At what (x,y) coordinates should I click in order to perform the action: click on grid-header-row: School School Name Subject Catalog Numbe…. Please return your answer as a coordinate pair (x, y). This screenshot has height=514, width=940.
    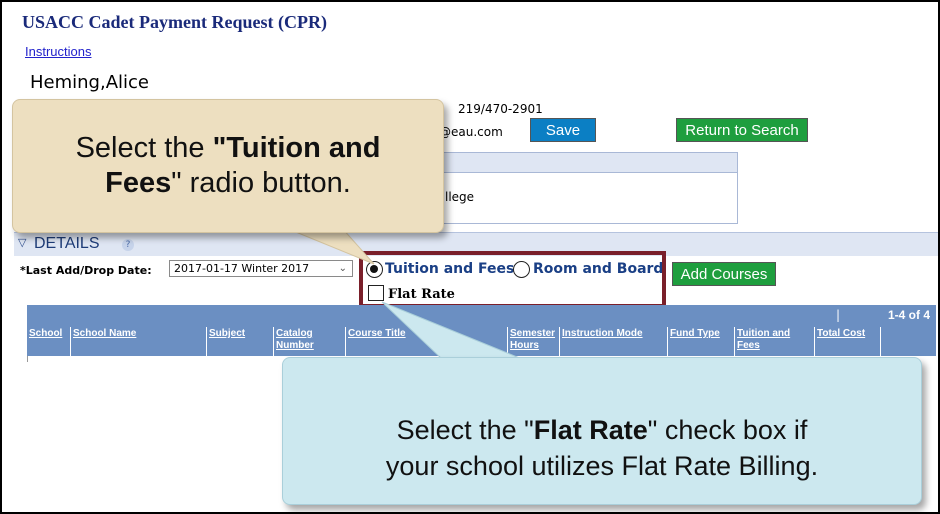
    Looking at the image, I should click on (481, 341).